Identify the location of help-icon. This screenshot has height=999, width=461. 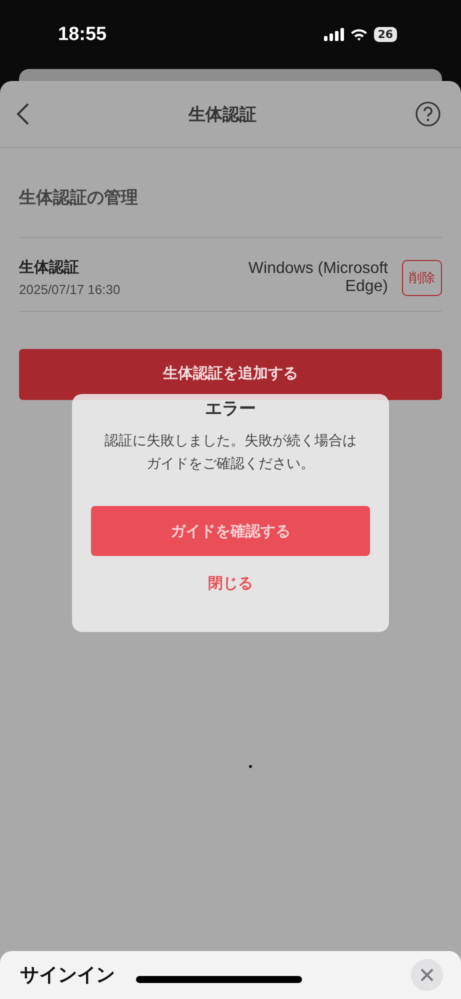
(428, 114).